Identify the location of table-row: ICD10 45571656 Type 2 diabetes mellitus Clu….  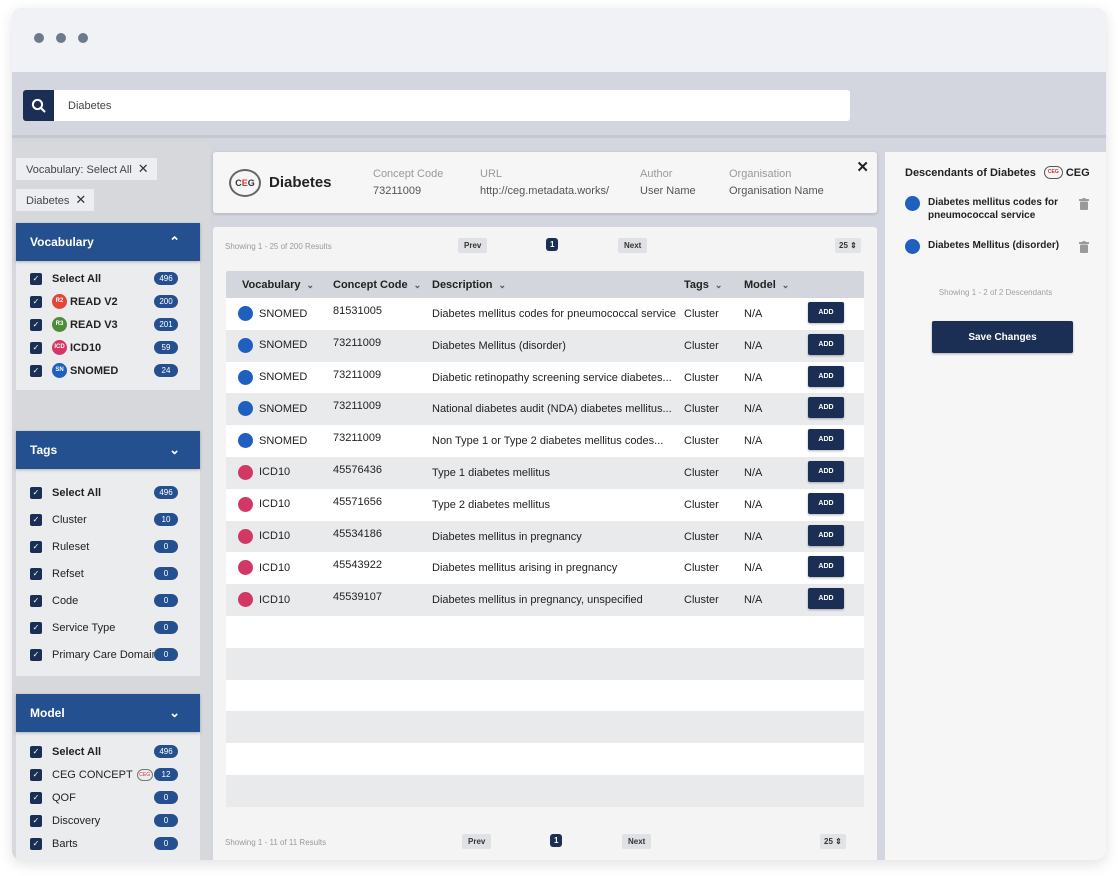
(545, 504).